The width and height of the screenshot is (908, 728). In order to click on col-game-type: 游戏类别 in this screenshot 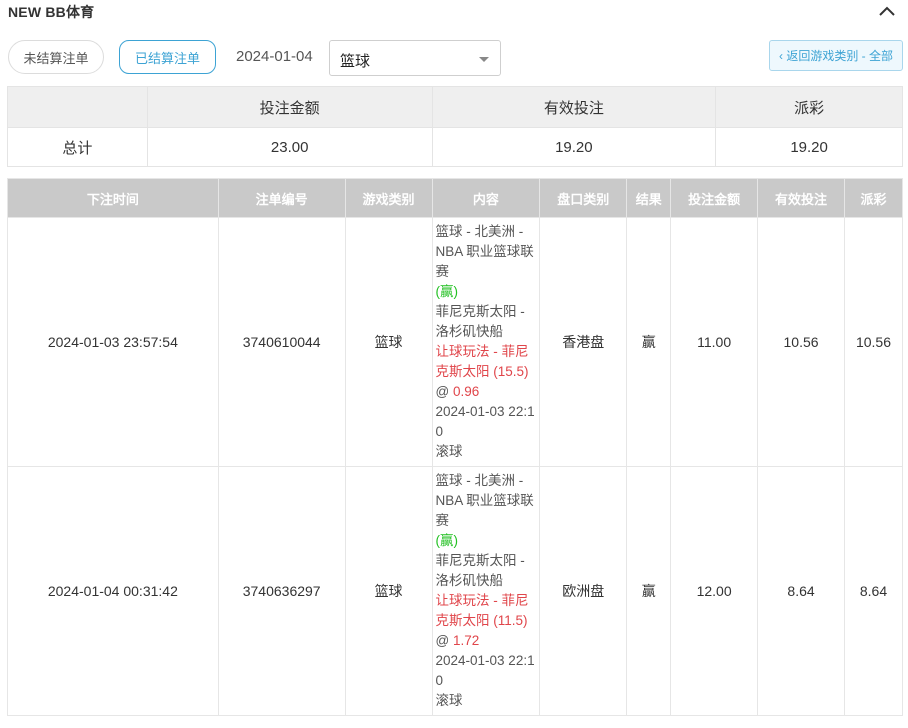, I will do `click(388, 198)`.